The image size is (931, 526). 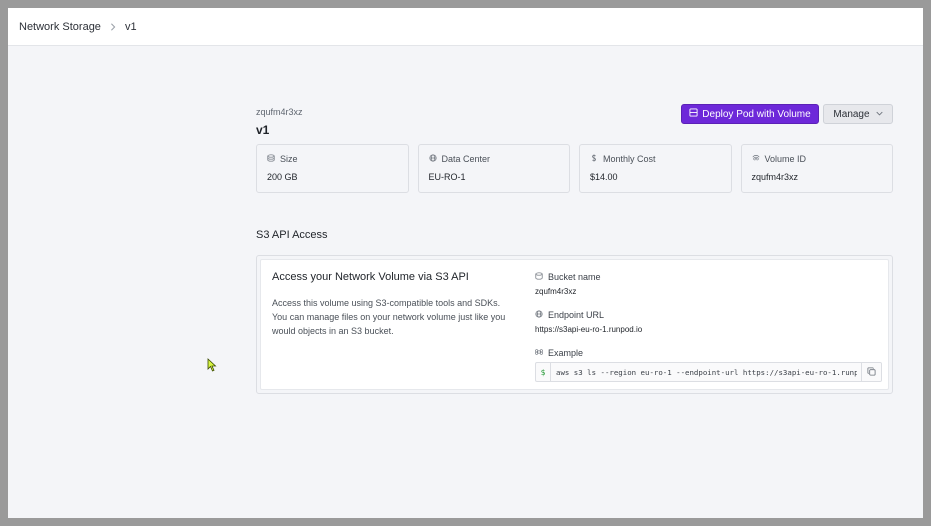 I want to click on manage-label: Manage, so click(x=851, y=114).